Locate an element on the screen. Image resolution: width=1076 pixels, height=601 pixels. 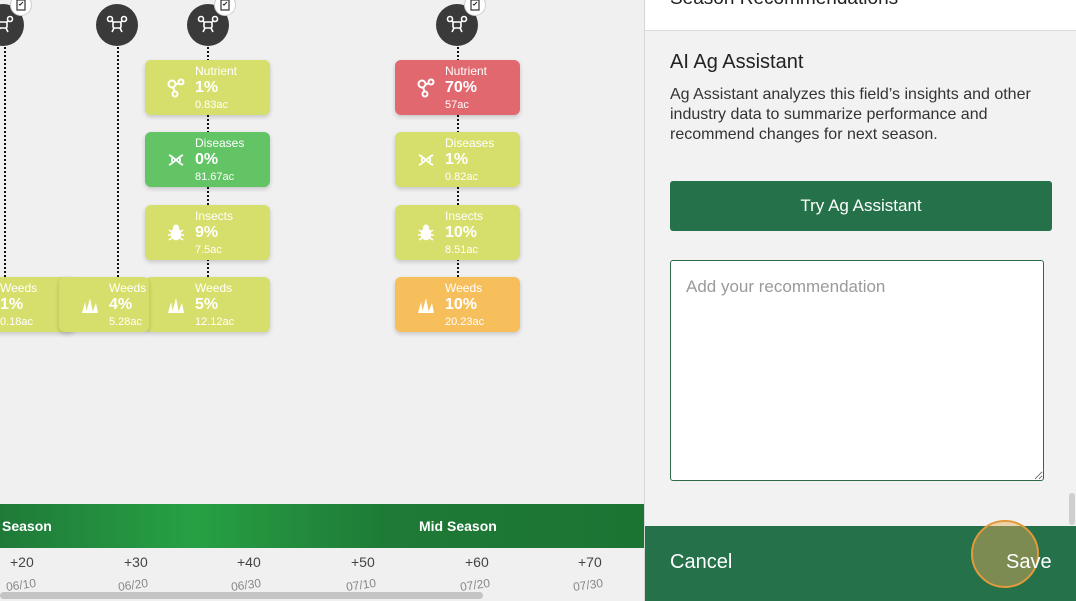
cancel-button: Cancel is located at coordinates (701, 562).